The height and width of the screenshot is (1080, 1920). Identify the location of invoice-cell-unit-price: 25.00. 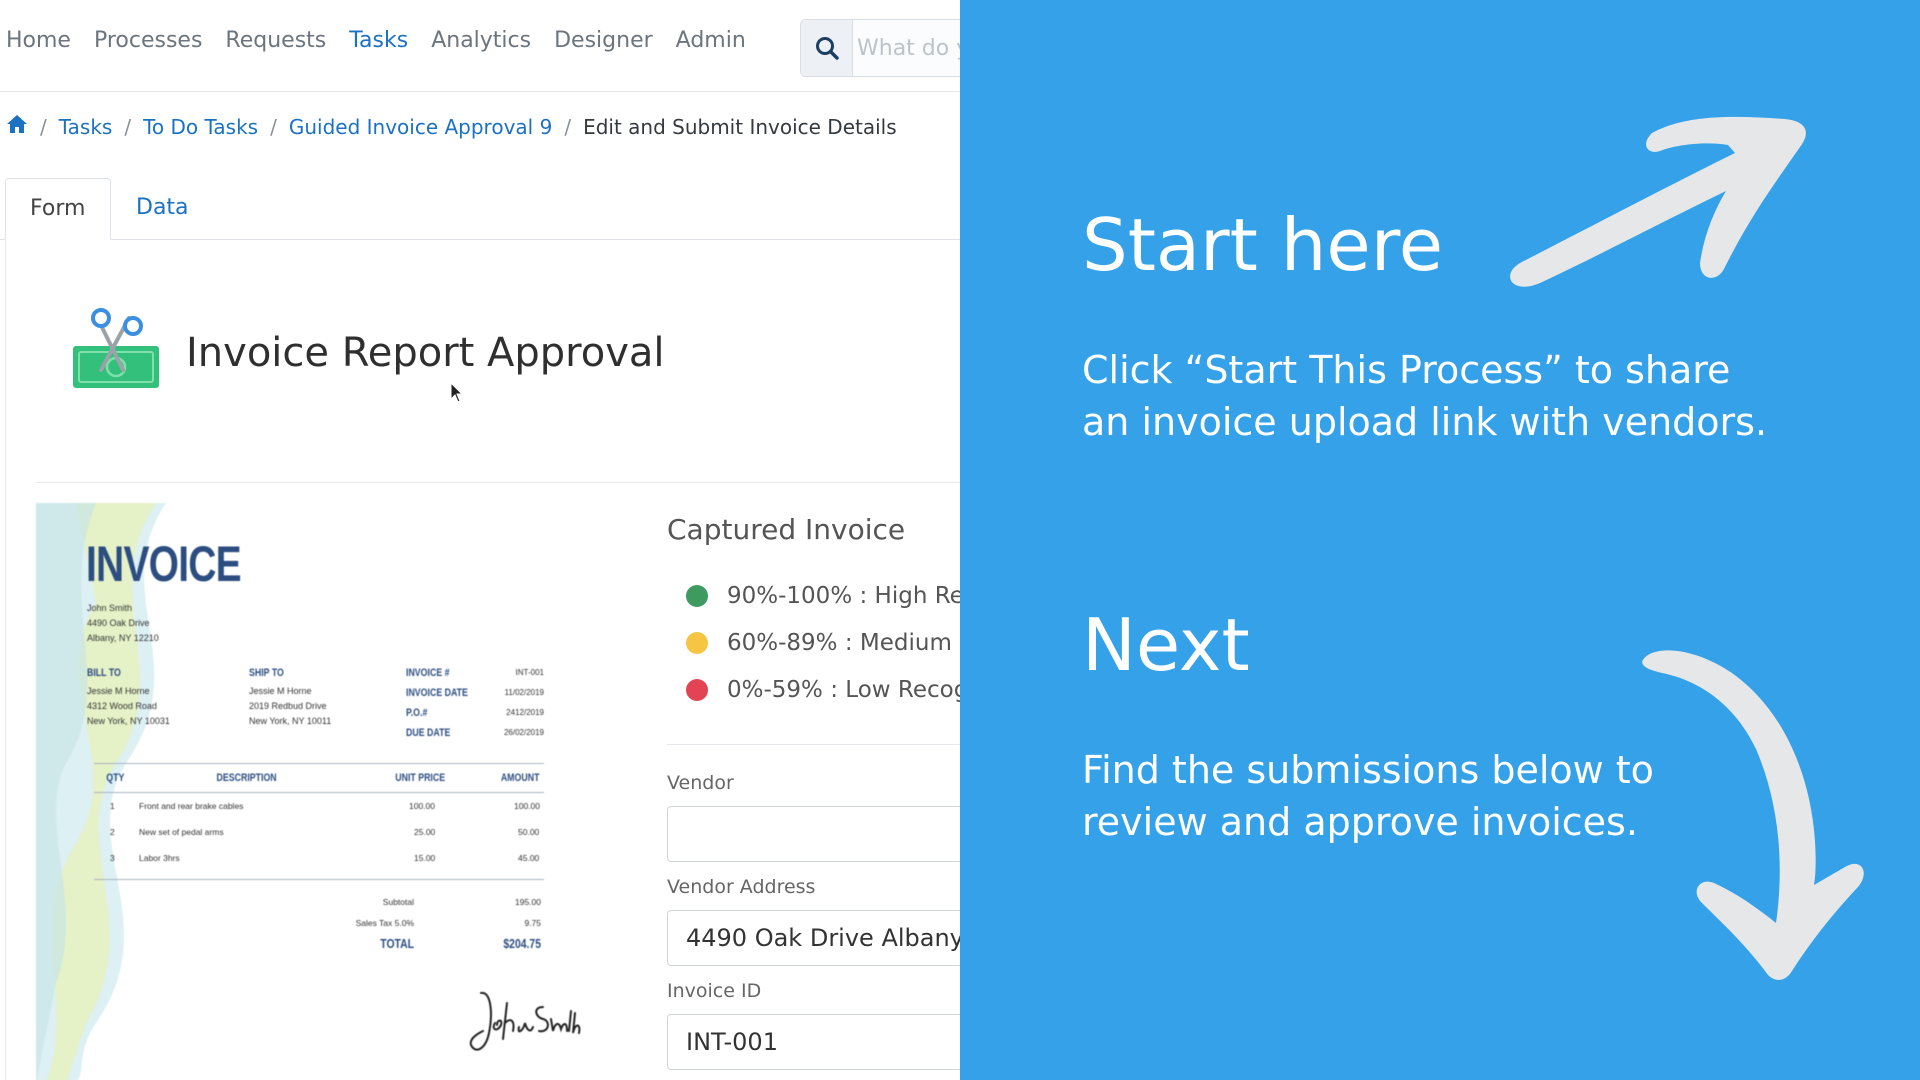
(425, 832).